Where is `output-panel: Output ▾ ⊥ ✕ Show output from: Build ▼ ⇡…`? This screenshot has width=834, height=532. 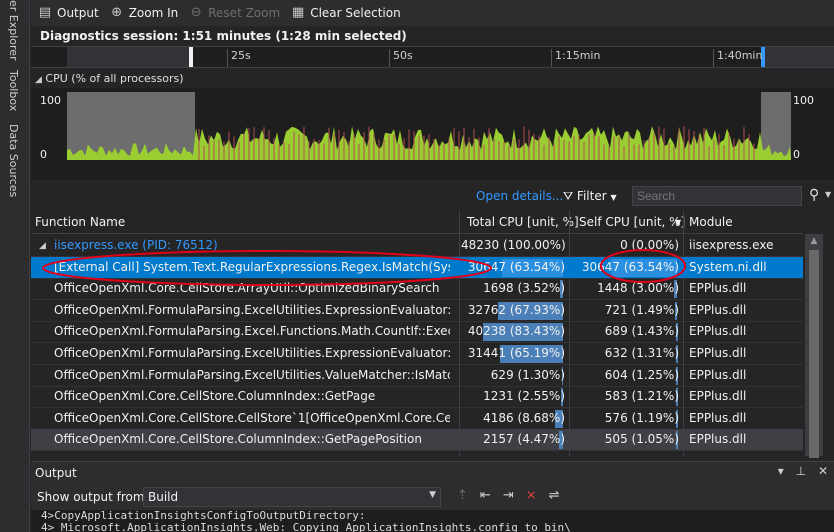
output-panel: Output ▾ ⊥ ✕ Show output from: Build ▼ ⇡… is located at coordinates (432, 496).